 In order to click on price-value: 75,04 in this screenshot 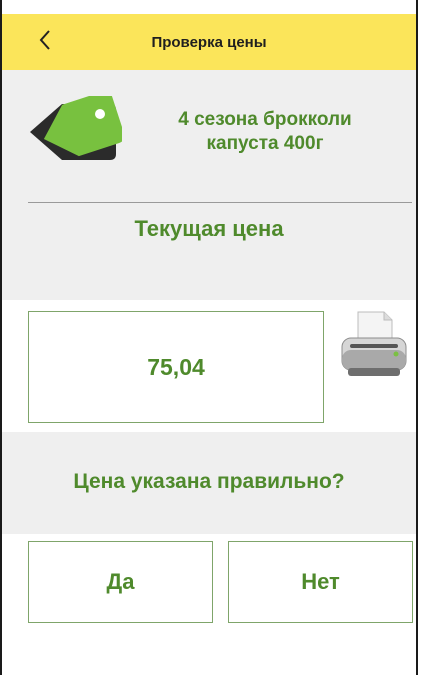, I will do `click(176, 366)`.